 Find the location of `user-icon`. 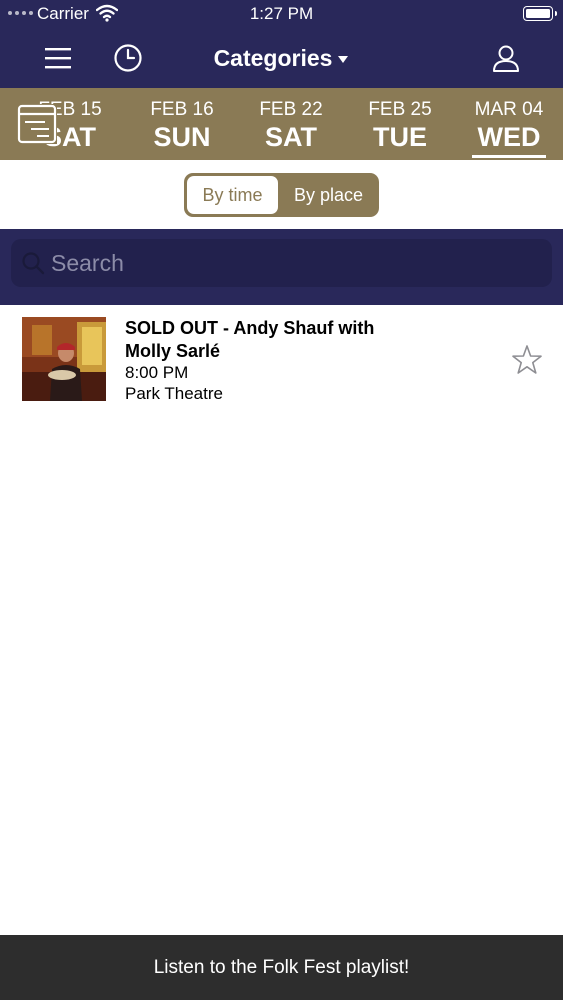

user-icon is located at coordinates (506, 58).